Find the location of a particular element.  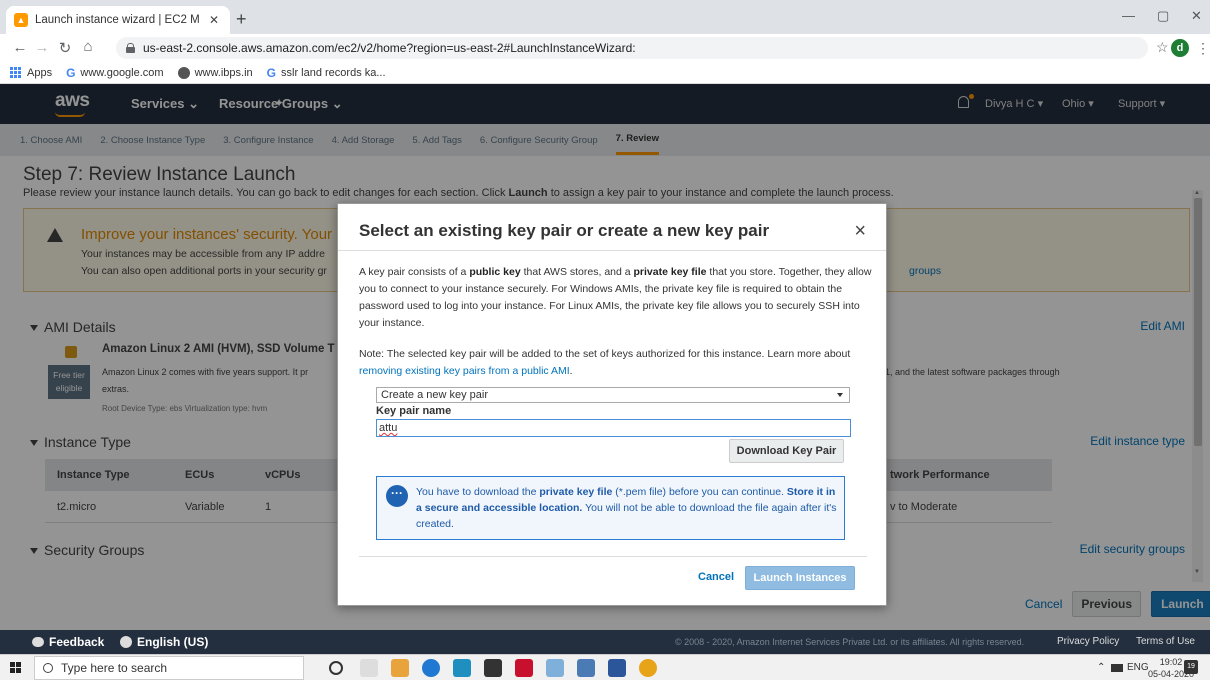

bookmark-google: G www.google.com is located at coordinates (115, 73).